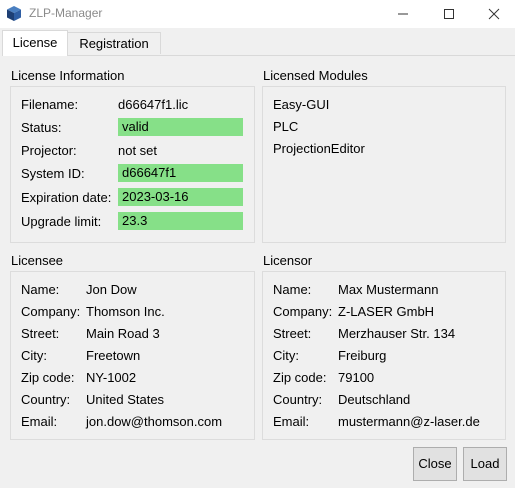 This screenshot has width=515, height=488. Describe the element at coordinates (123, 333) in the screenshot. I see `licensee-street-value: Main Road 3` at that location.